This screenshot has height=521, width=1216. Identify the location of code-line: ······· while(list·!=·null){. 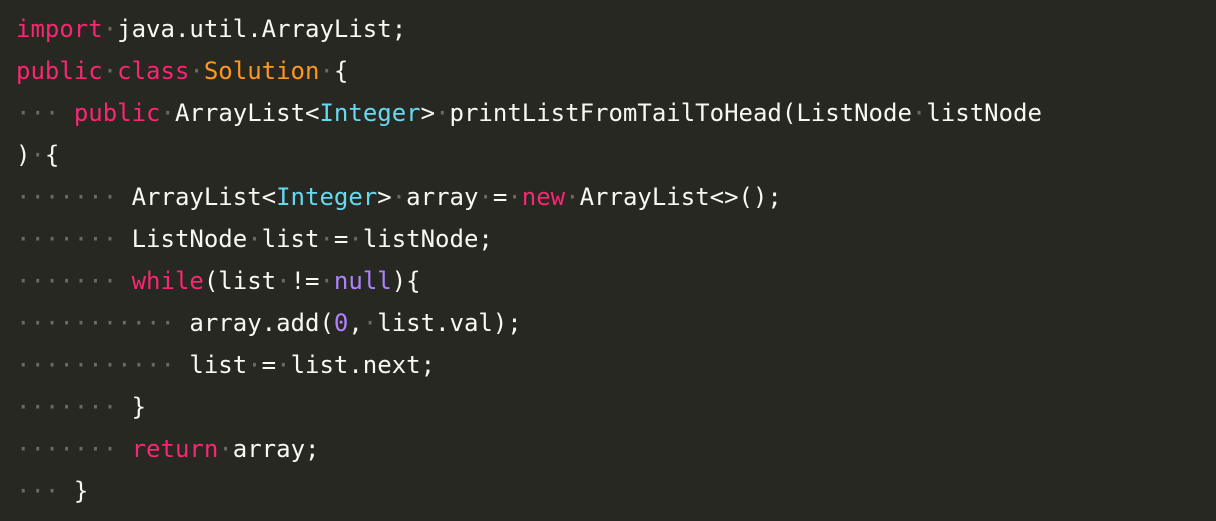
(616, 290).